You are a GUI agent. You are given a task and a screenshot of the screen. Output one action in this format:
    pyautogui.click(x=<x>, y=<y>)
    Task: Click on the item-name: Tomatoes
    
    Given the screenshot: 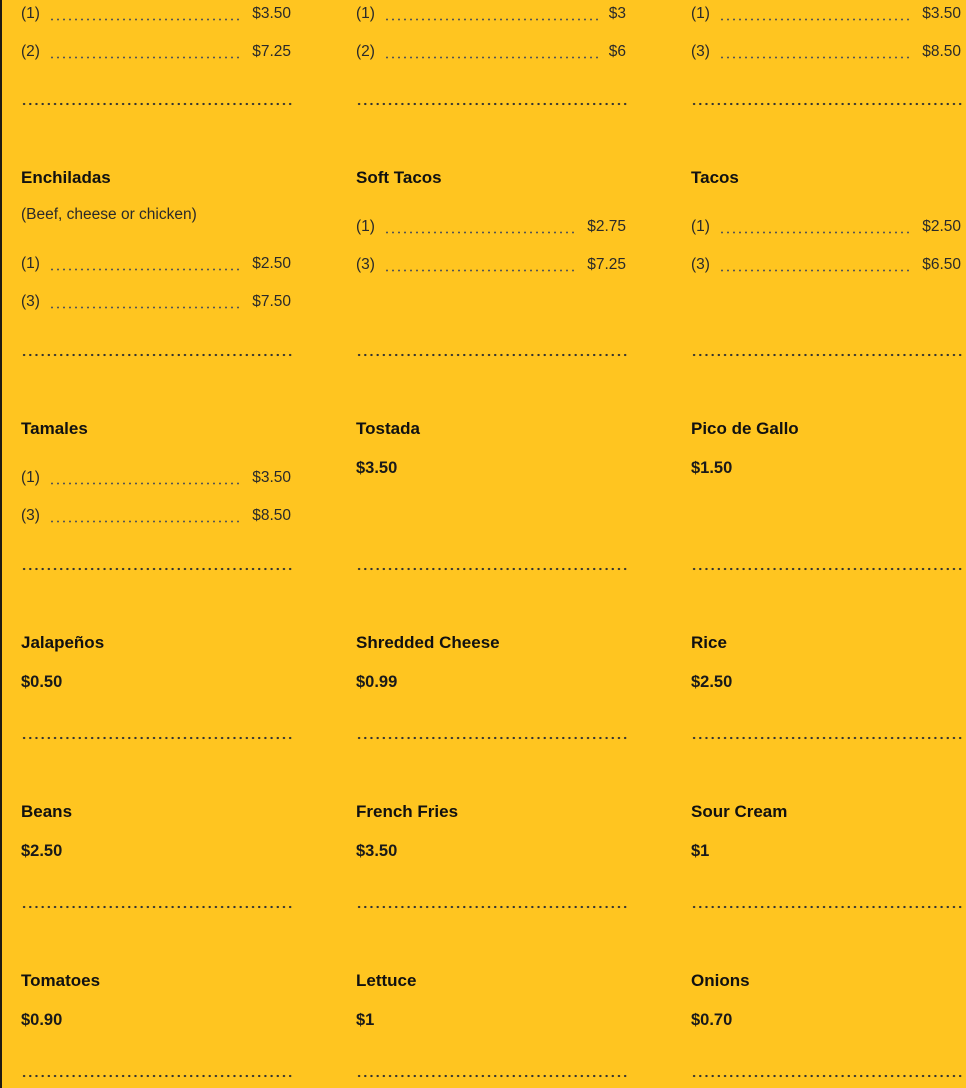 What is the action you would take?
    pyautogui.click(x=61, y=980)
    